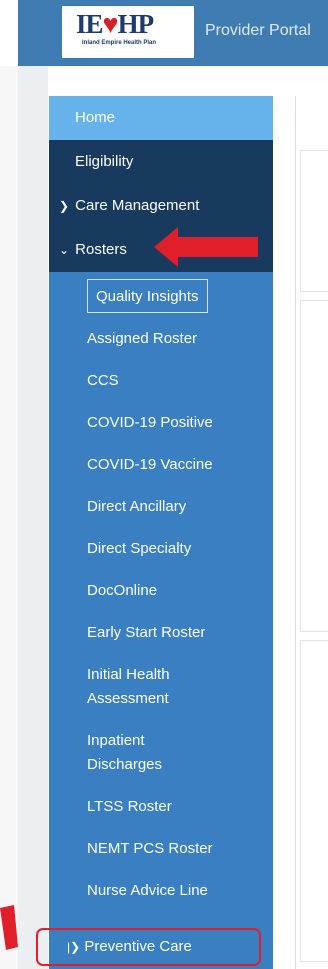 This screenshot has width=328, height=969. I want to click on roster-item-direct-ancillary: Direct Ancillary, so click(180, 508).